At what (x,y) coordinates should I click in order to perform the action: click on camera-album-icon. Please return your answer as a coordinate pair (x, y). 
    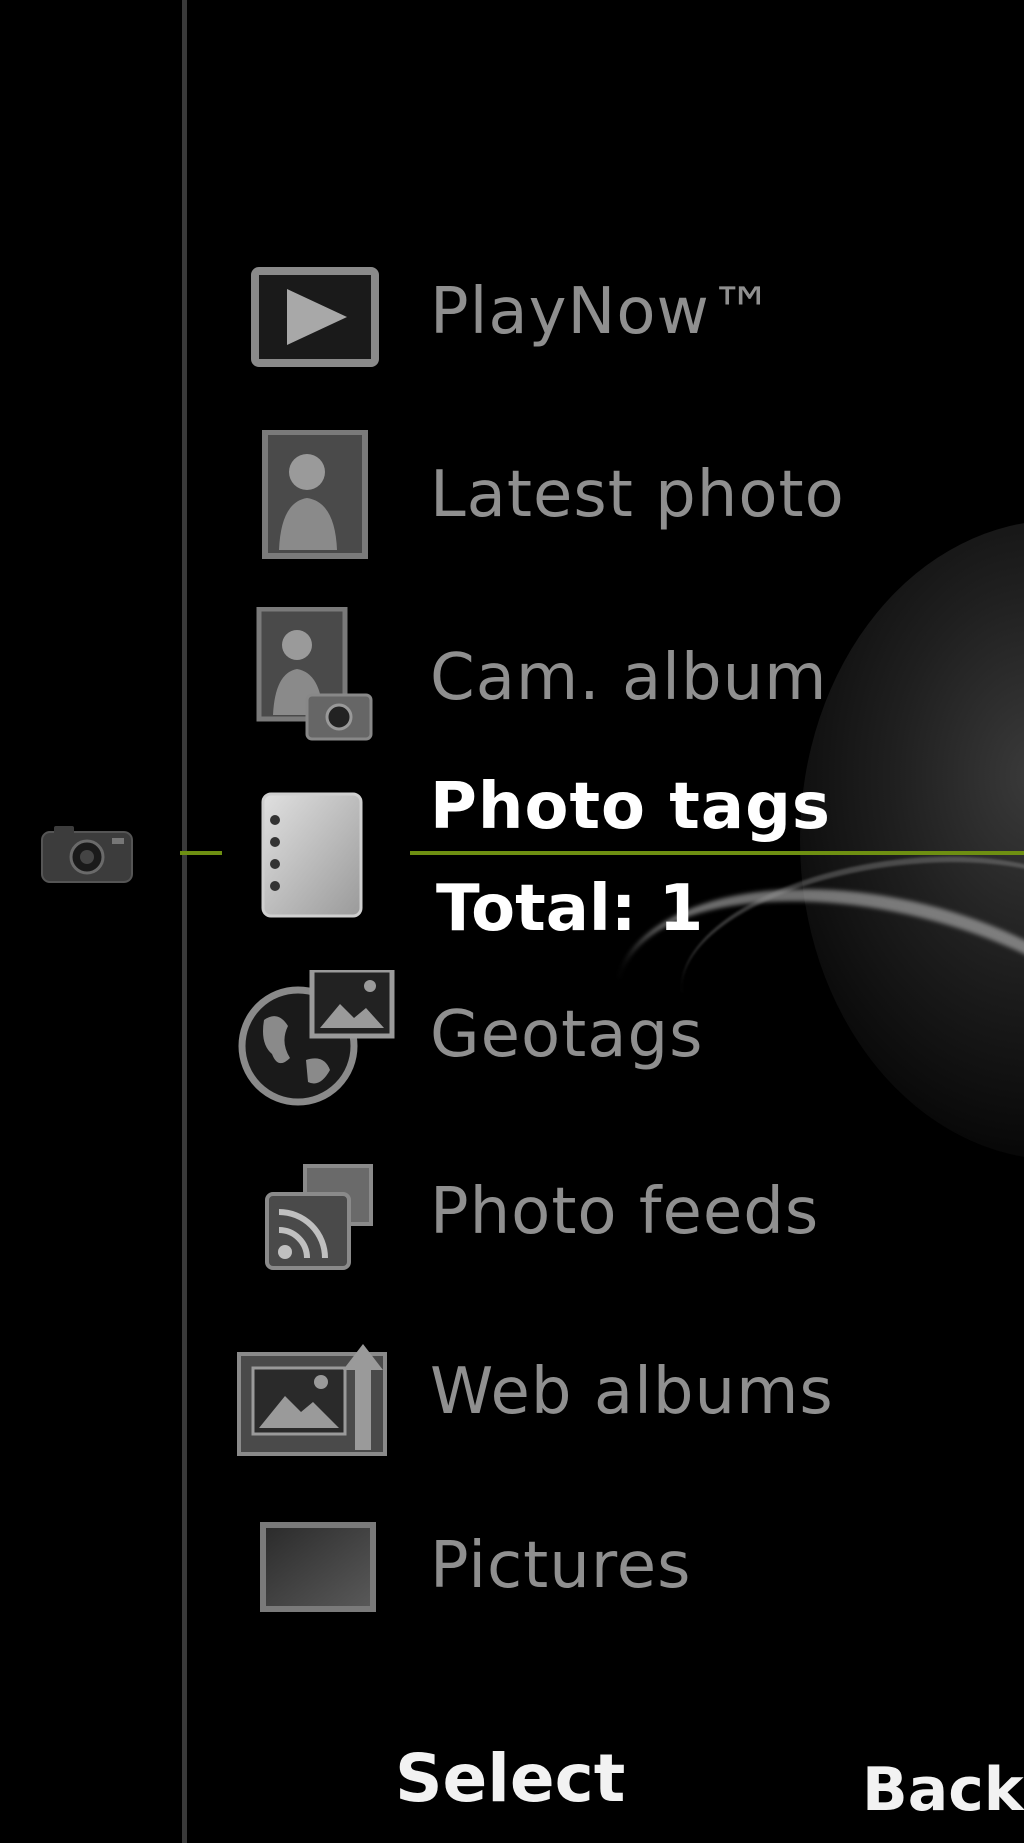
    Looking at the image, I should click on (315, 673).